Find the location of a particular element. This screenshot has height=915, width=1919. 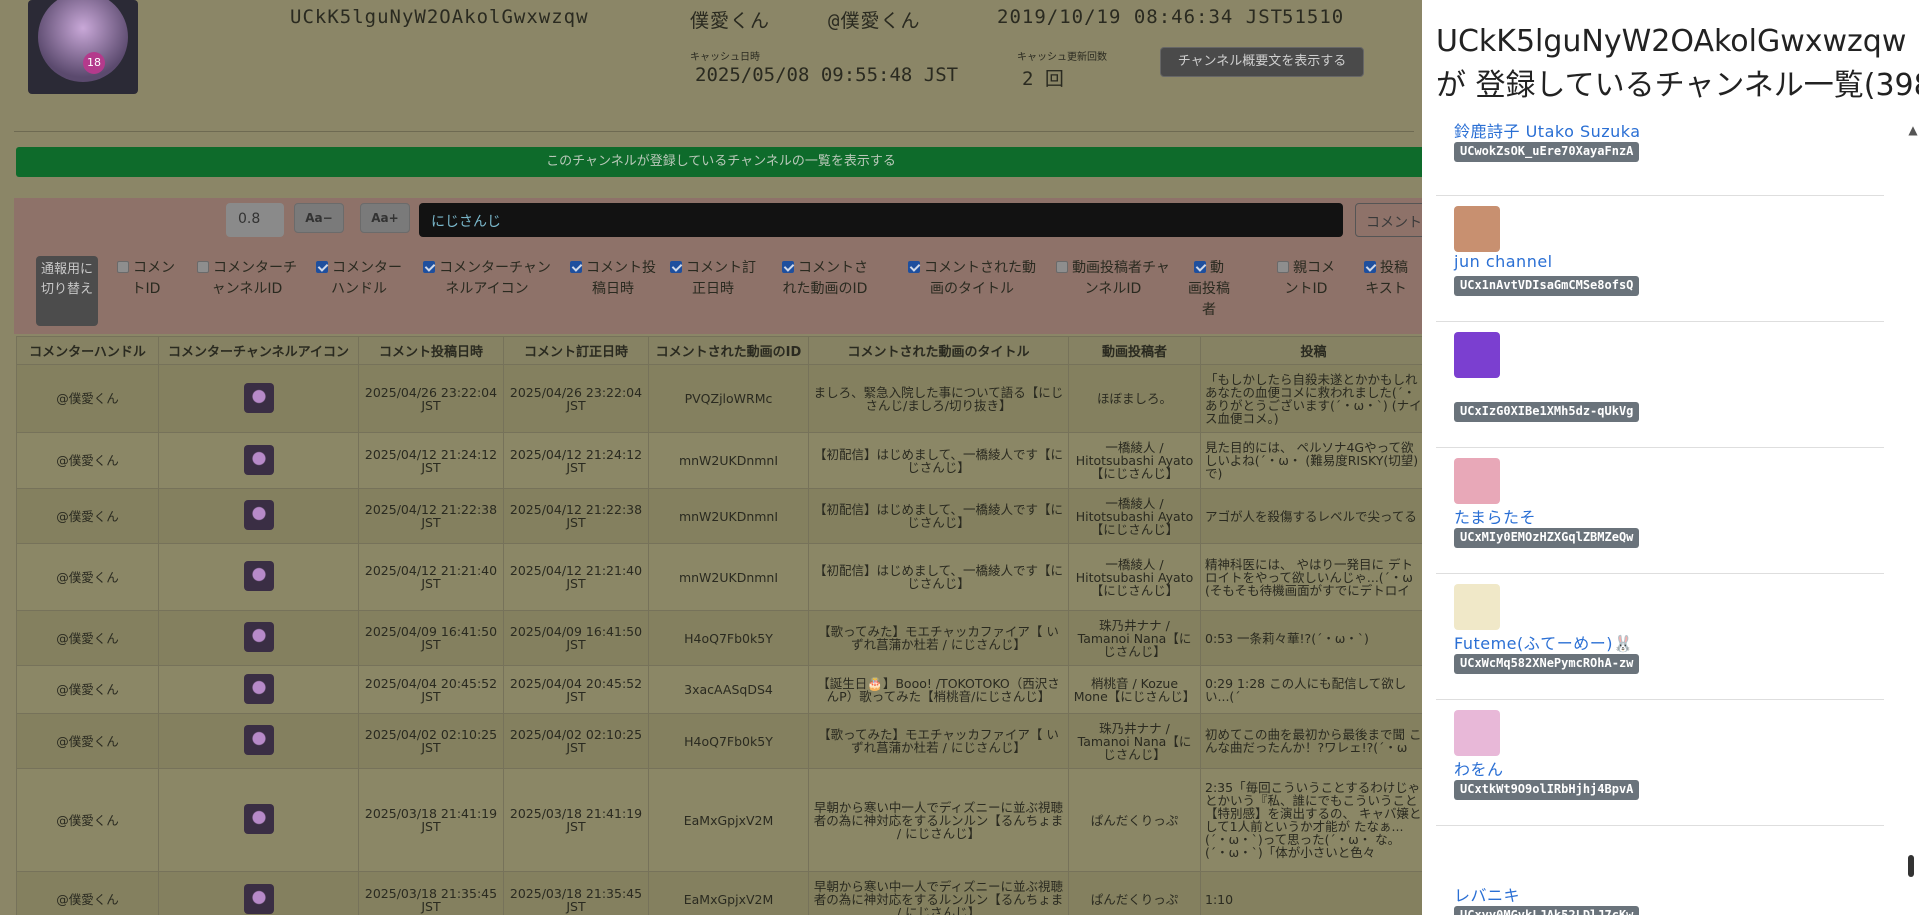

cell-video-id: PVQZjloWRMc is located at coordinates (728, 398).